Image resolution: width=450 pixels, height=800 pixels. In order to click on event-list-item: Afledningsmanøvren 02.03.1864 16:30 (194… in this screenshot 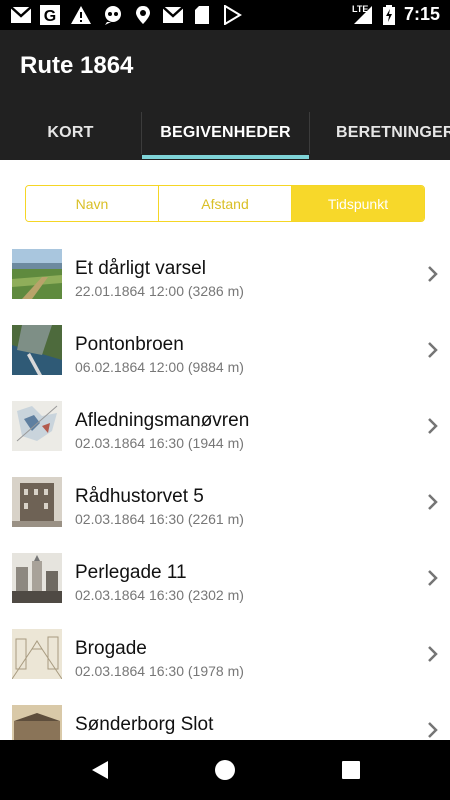, I will do `click(225, 426)`.